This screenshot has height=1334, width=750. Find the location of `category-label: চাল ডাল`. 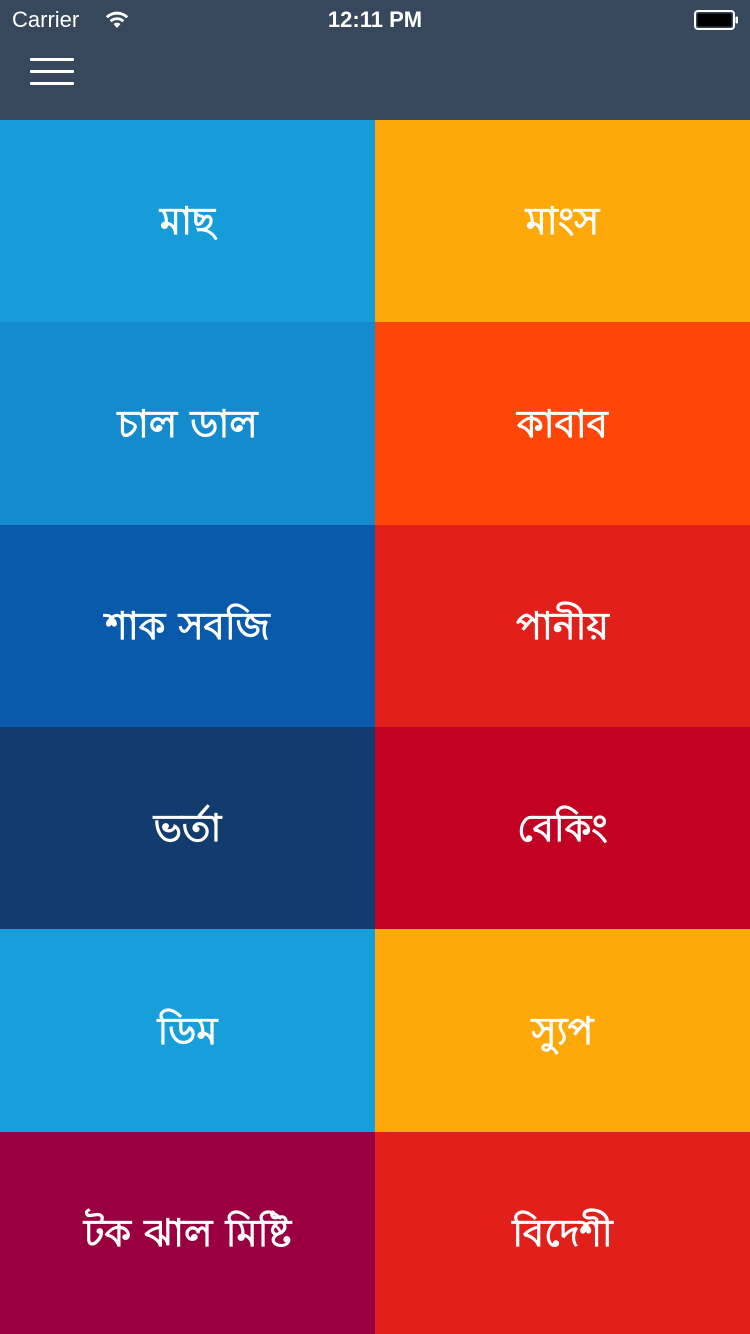

category-label: চাল ডাল is located at coordinates (187, 423).